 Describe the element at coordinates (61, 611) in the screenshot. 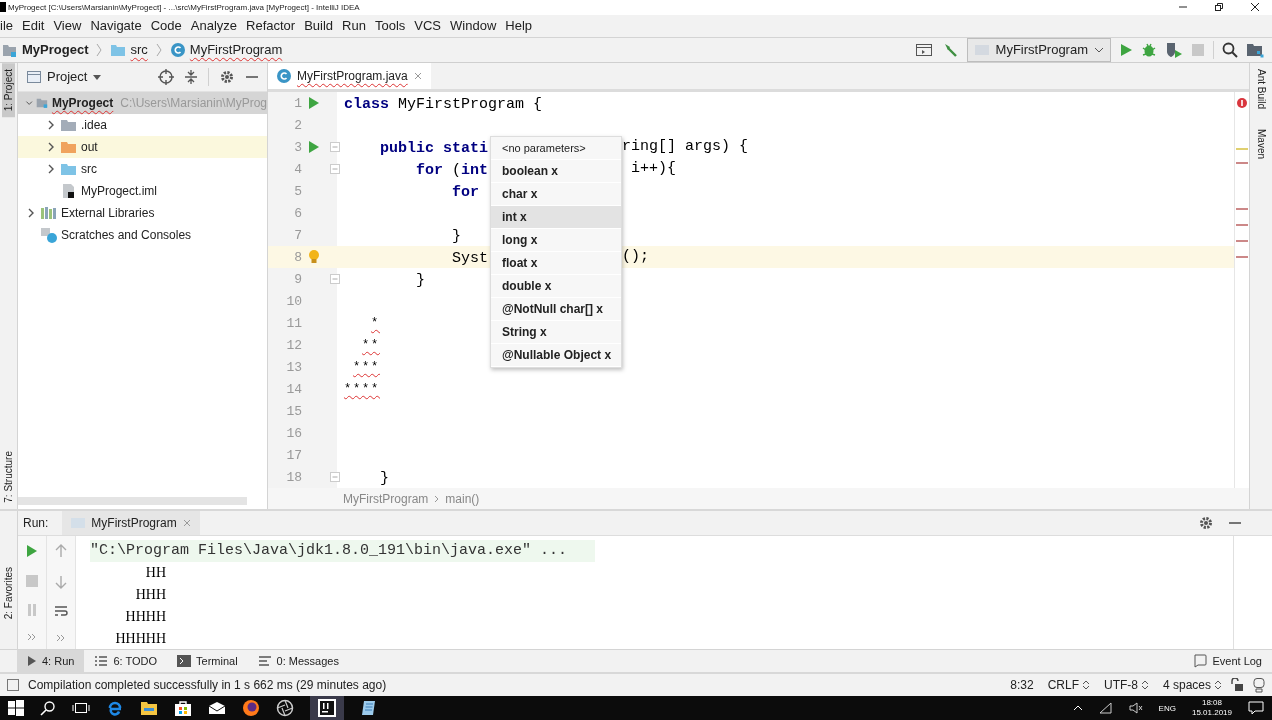

I see `soft-wrap-icon` at that location.